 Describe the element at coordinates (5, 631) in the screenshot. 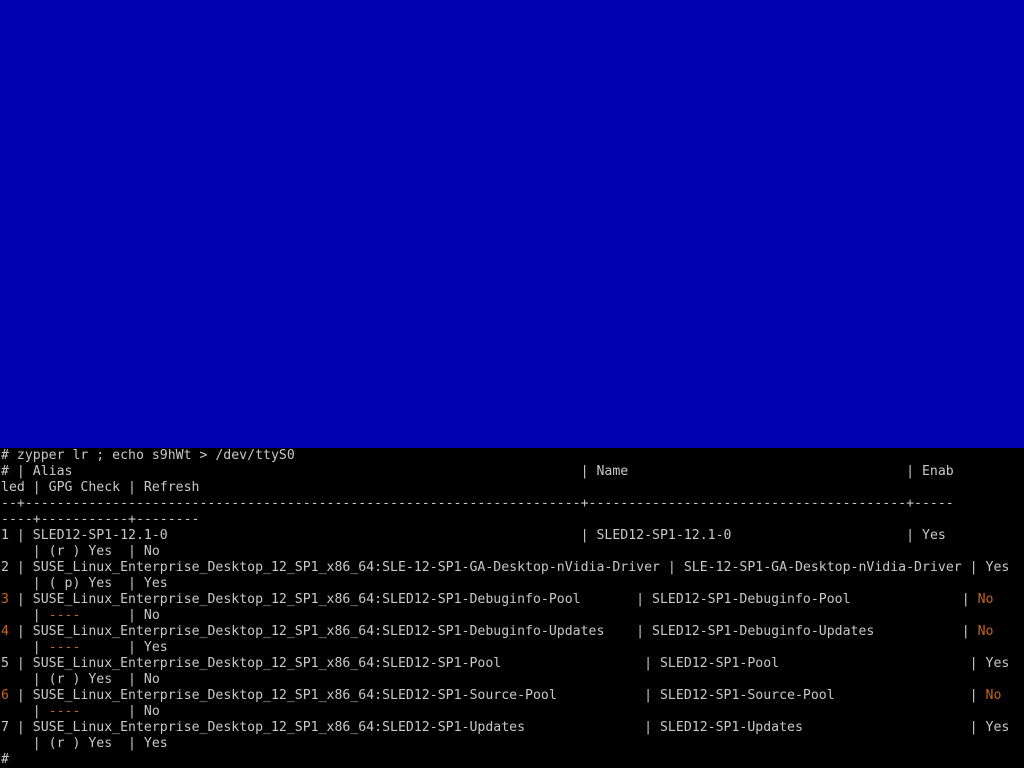

I see `repo-number: 4` at that location.